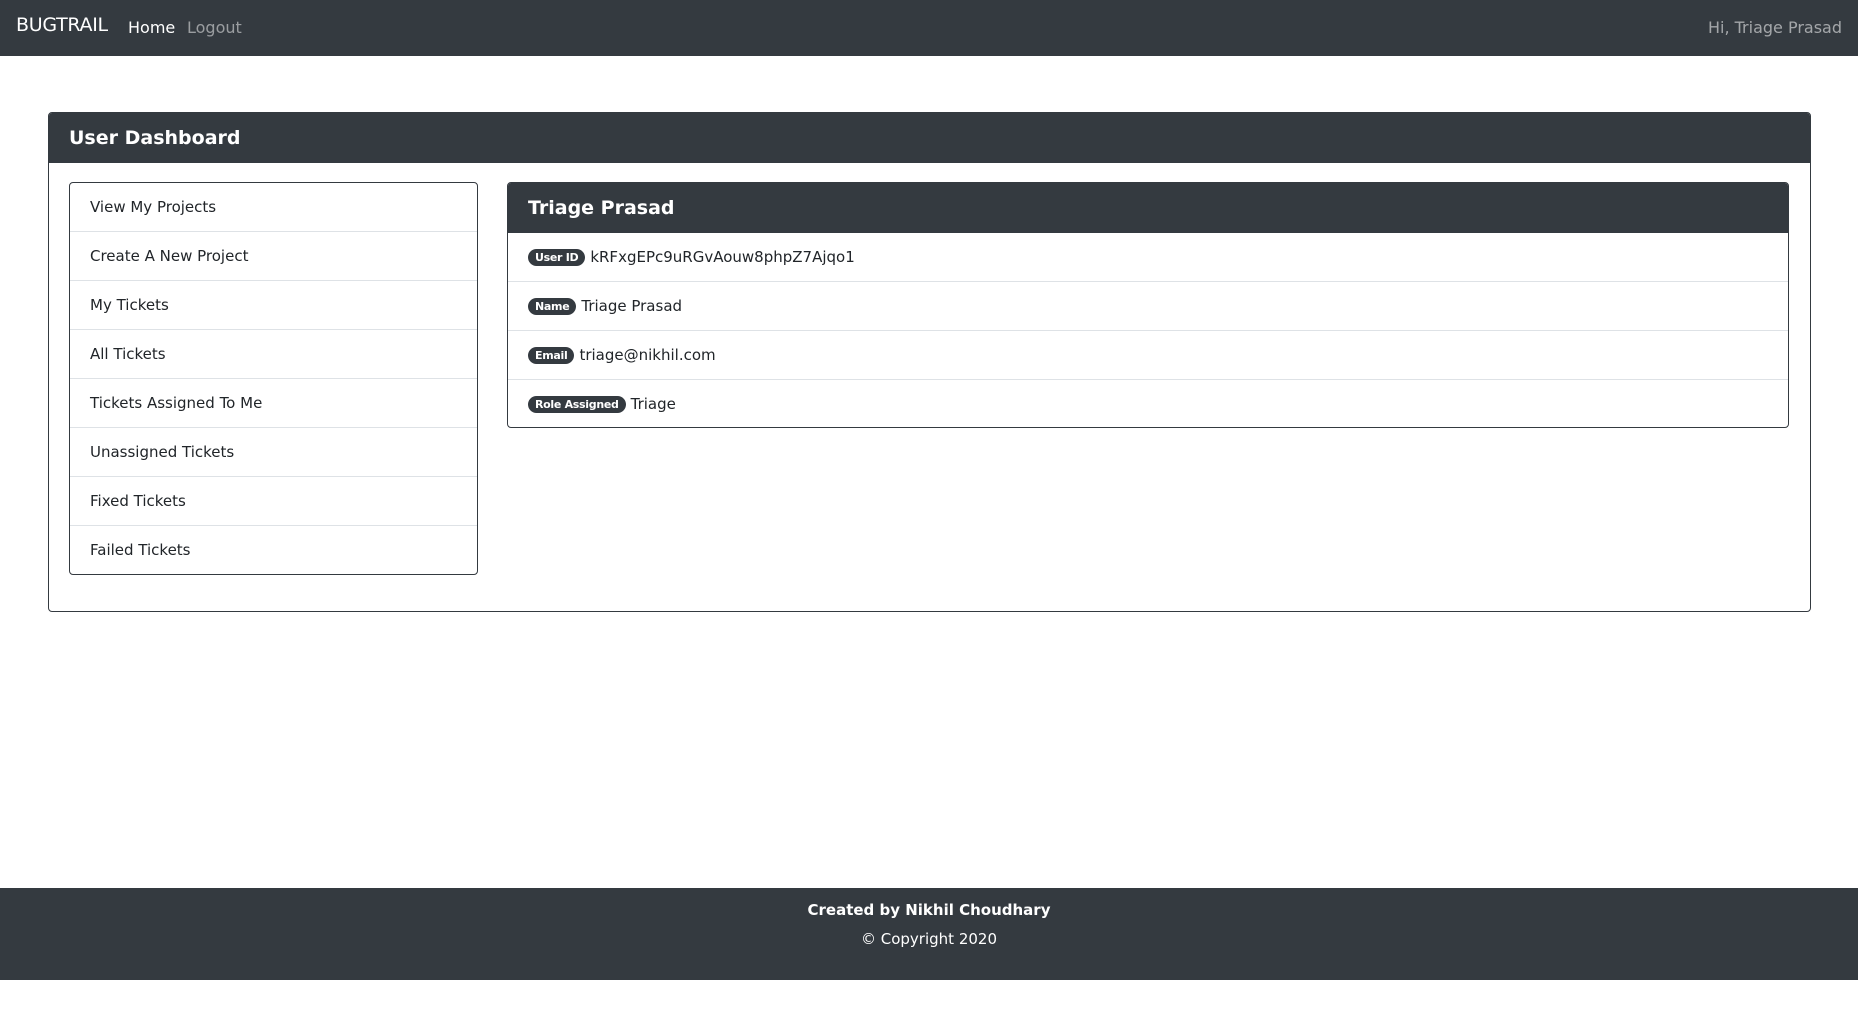 The image size is (1858, 1025). Describe the element at coordinates (653, 404) in the screenshot. I see `role-value: Triage` at that location.